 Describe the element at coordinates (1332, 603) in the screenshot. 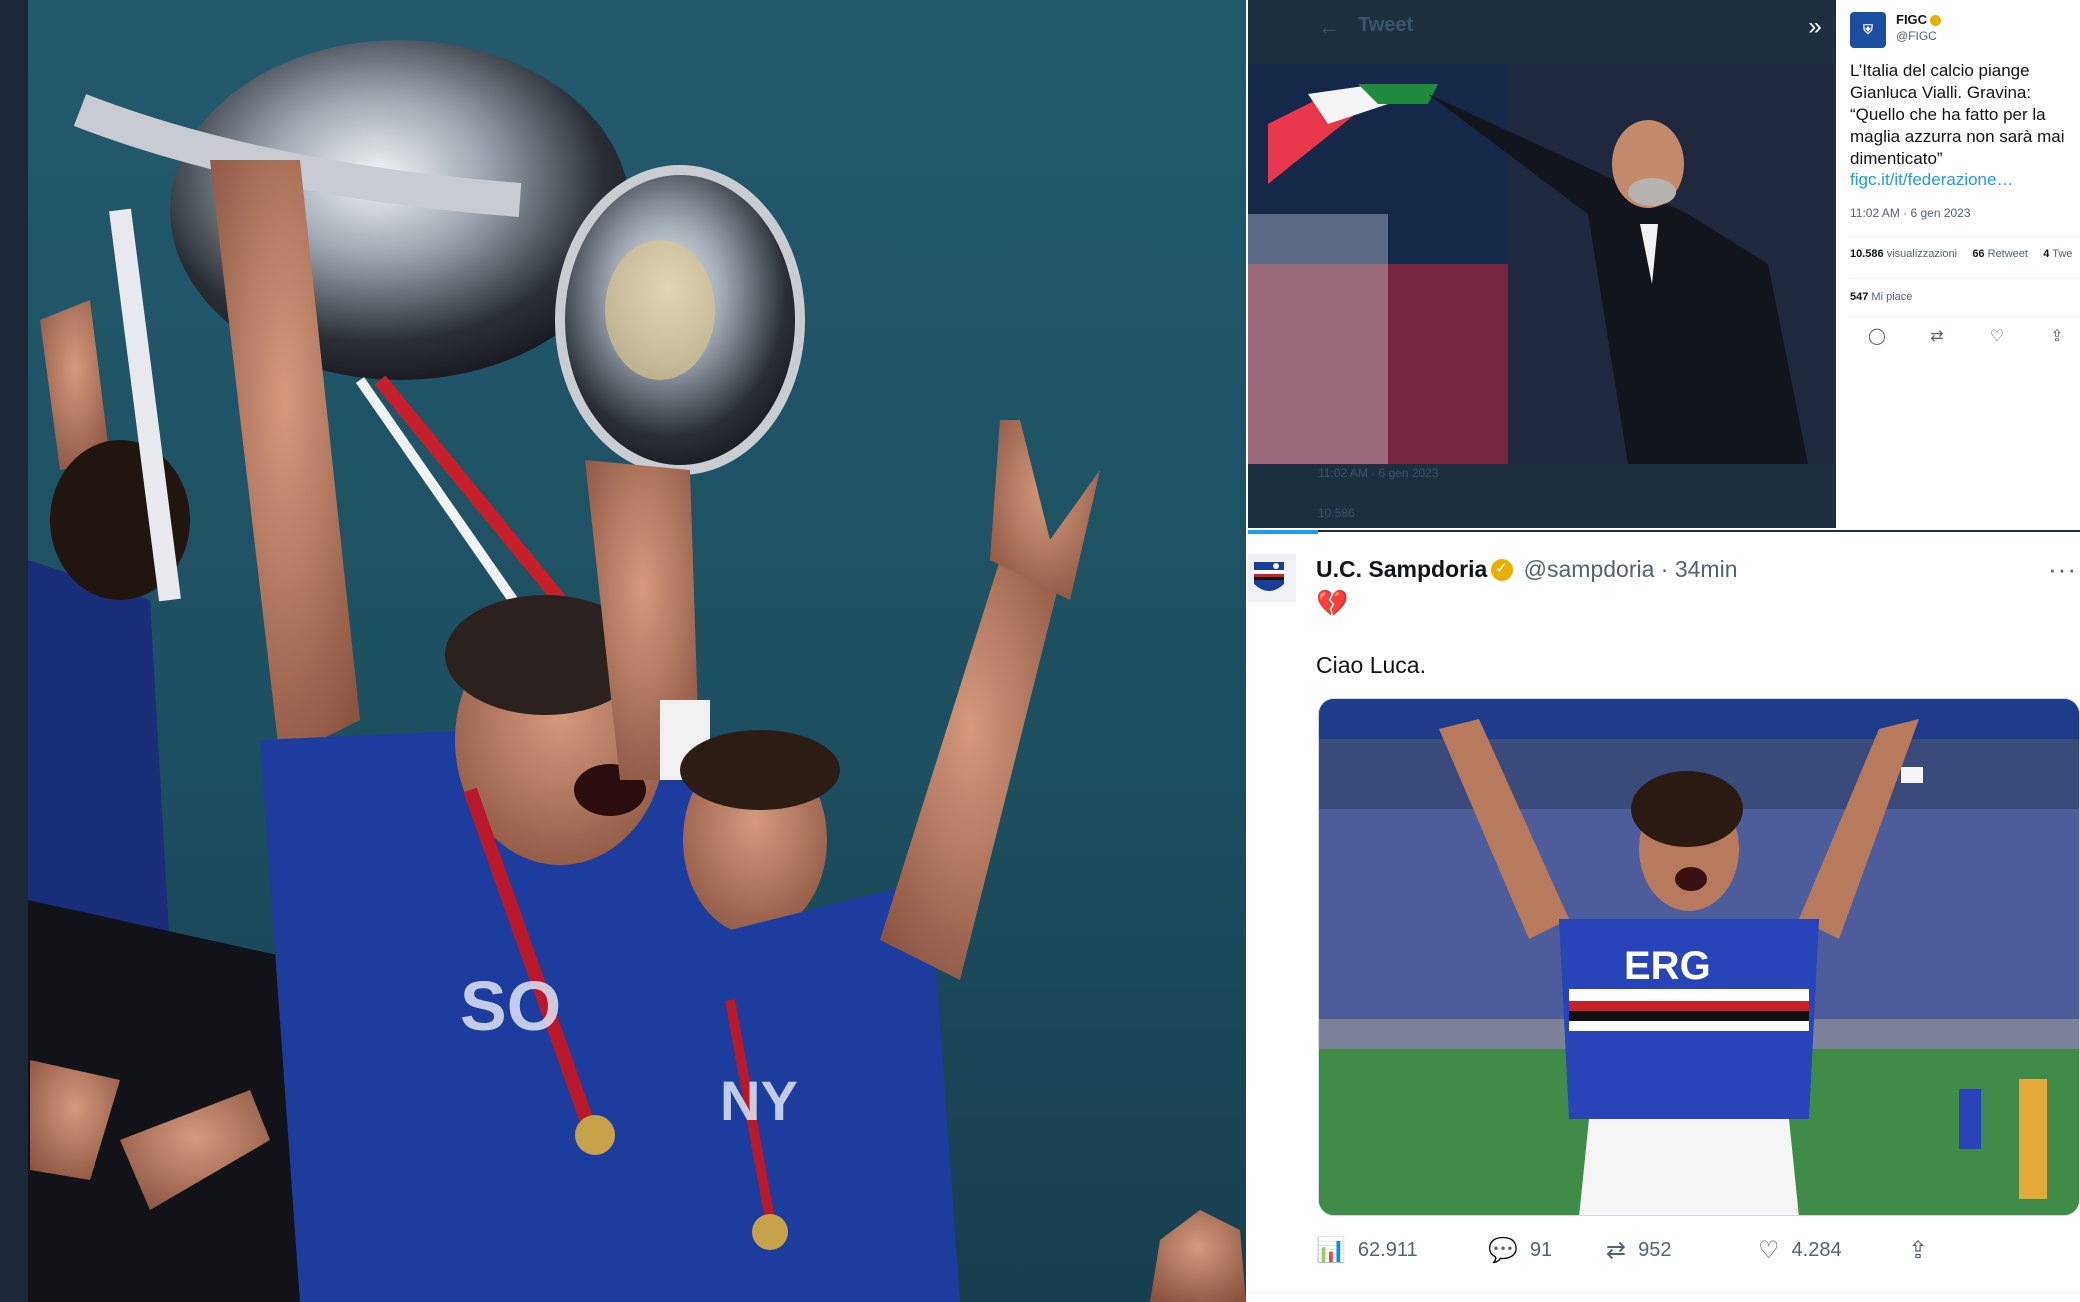

I see `broken-heart-emoji: 💔` at that location.